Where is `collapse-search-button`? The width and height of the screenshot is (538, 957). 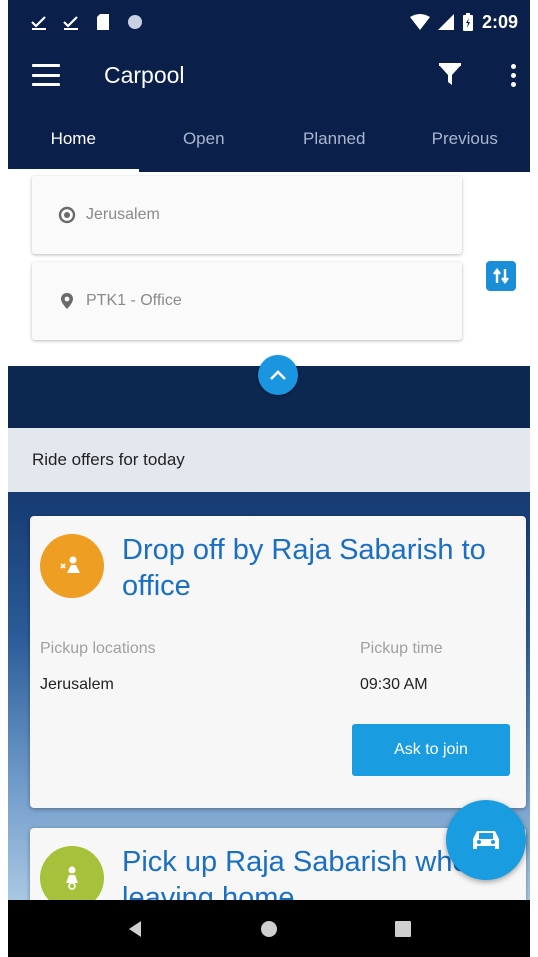
collapse-search-button is located at coordinates (278, 375).